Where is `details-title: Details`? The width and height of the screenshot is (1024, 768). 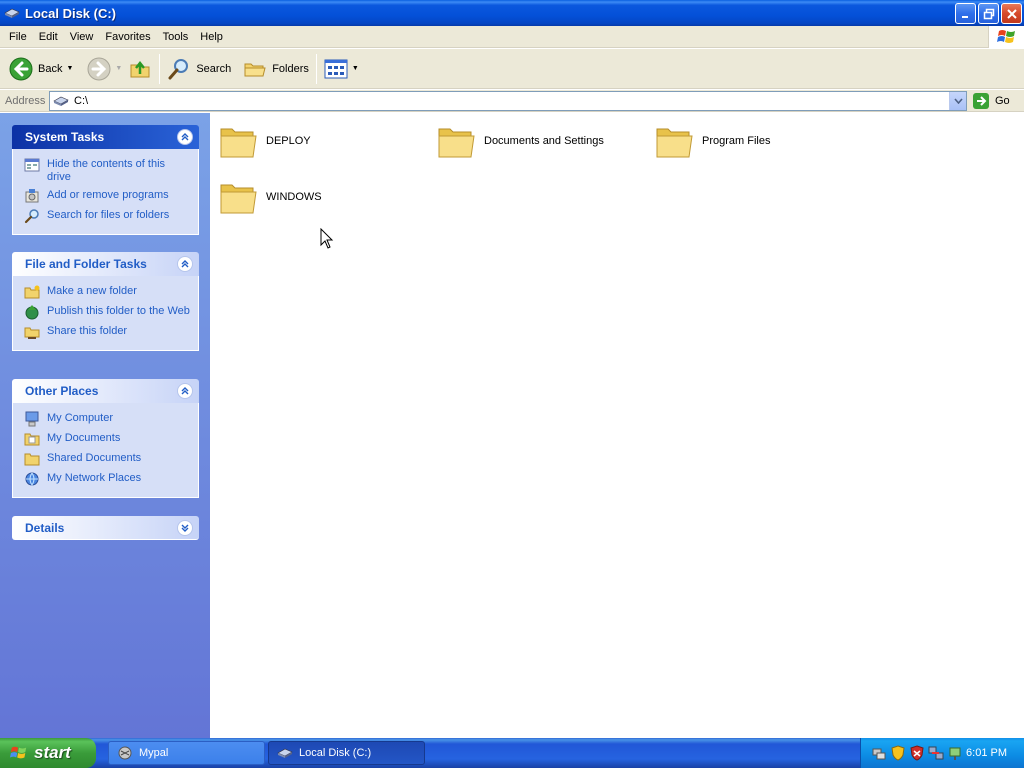
details-title: Details is located at coordinates (45, 527).